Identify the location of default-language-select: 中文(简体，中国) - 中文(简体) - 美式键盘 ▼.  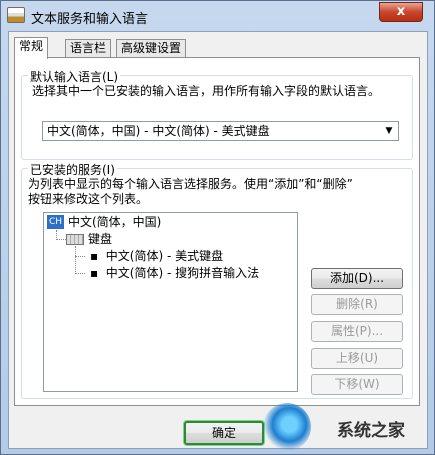
(220, 131).